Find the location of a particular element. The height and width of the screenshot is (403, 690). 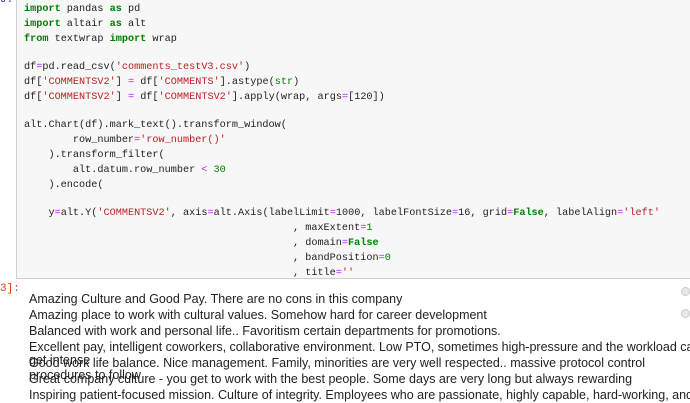

code-line-13: ).encode( is located at coordinates (64, 185).